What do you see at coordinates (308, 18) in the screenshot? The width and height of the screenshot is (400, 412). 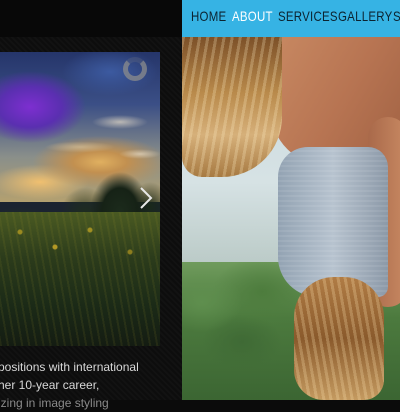 I see `nav-item-services: SERVICES` at bounding box center [308, 18].